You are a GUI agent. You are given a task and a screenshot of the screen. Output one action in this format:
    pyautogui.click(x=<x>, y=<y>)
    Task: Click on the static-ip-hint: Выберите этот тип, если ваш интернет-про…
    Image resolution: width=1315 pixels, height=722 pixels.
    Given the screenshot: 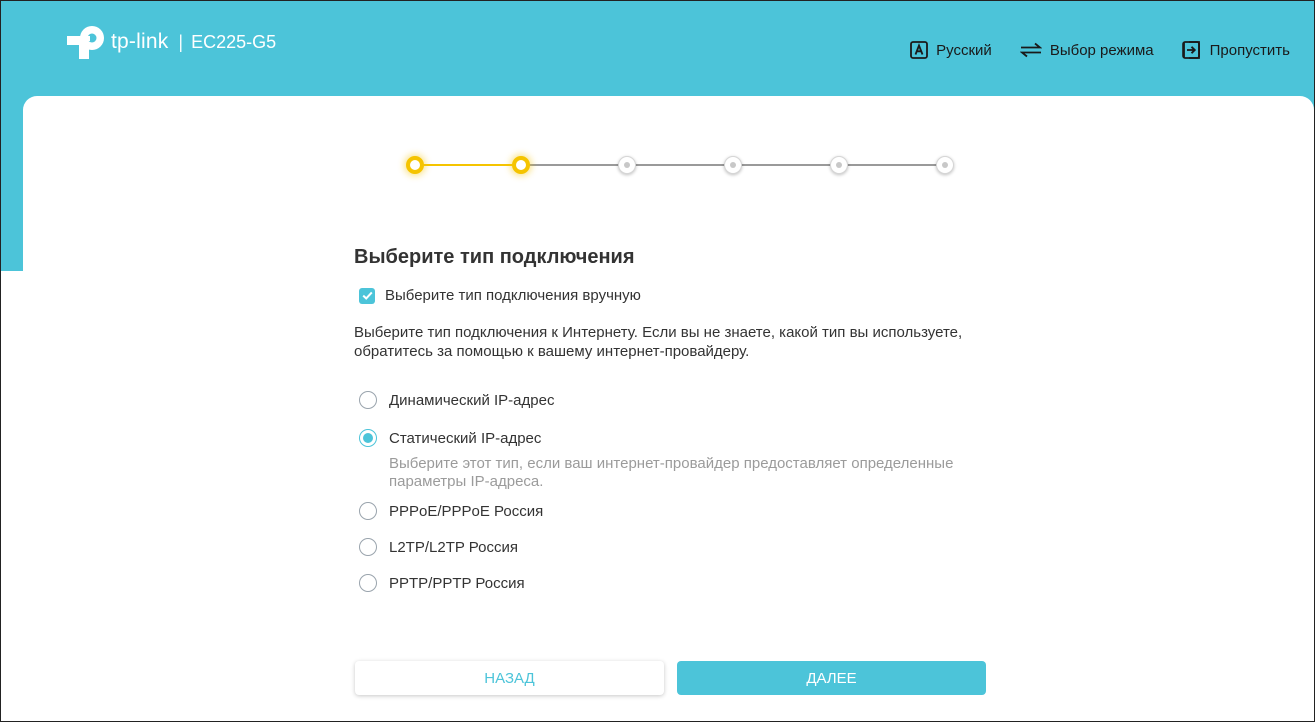 What is the action you would take?
    pyautogui.click(x=671, y=472)
    